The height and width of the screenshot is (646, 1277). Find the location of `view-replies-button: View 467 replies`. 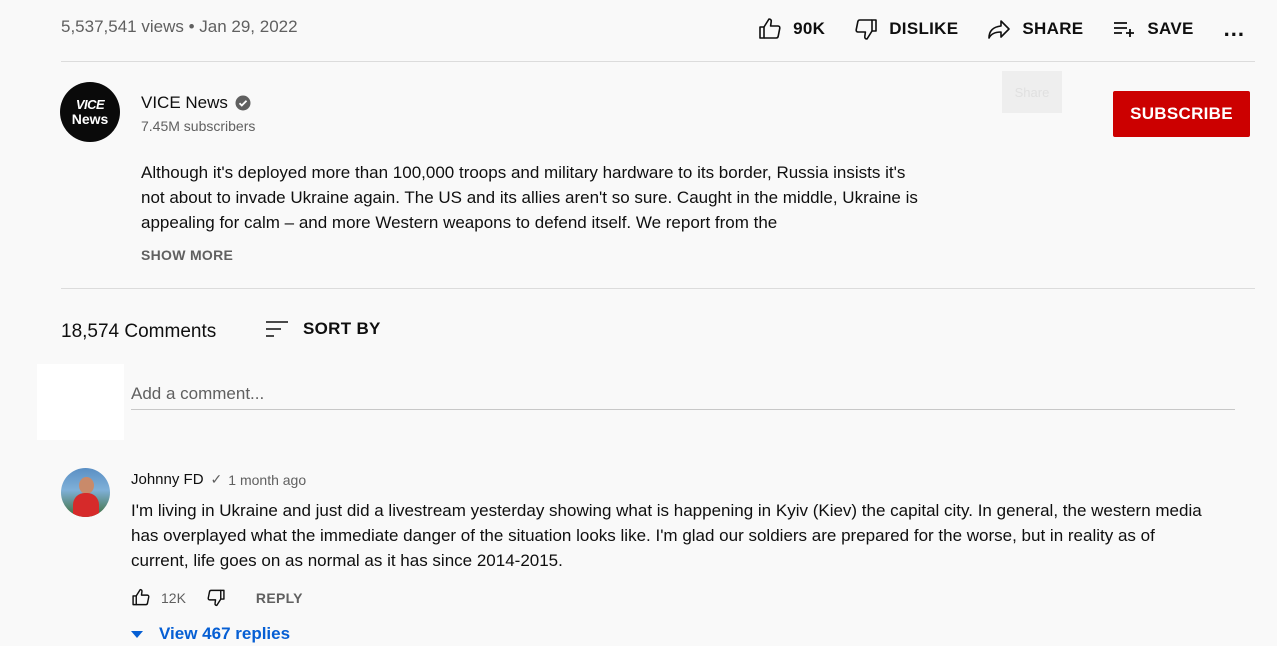

view-replies-button: View 467 replies is located at coordinates (210, 634).